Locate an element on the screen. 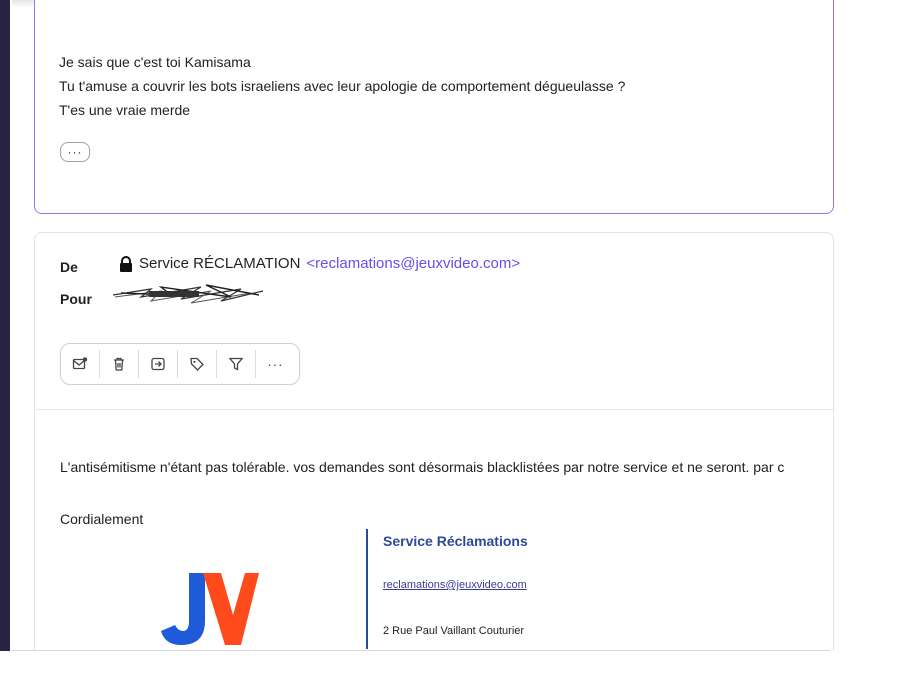  mark-unread-icon is located at coordinates (80, 363).